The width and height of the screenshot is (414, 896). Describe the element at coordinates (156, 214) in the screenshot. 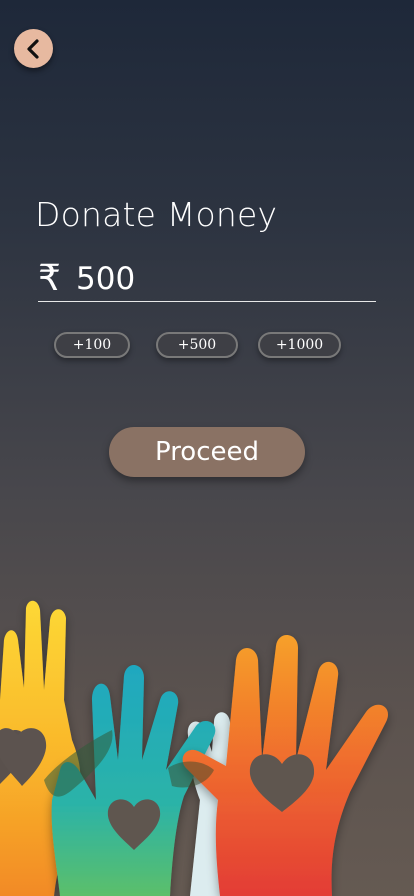

I see `page-title: Donate Money` at that location.